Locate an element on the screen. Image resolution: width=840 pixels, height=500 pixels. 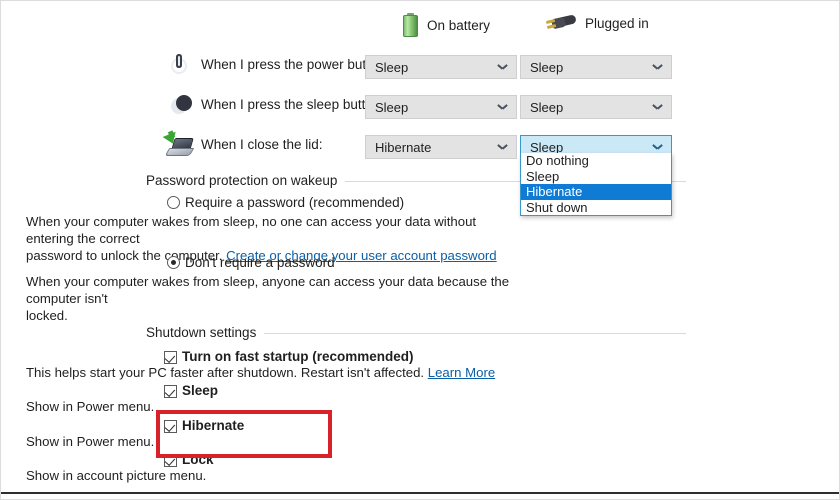
radio-dont-require-password-indicator is located at coordinates (173, 262).